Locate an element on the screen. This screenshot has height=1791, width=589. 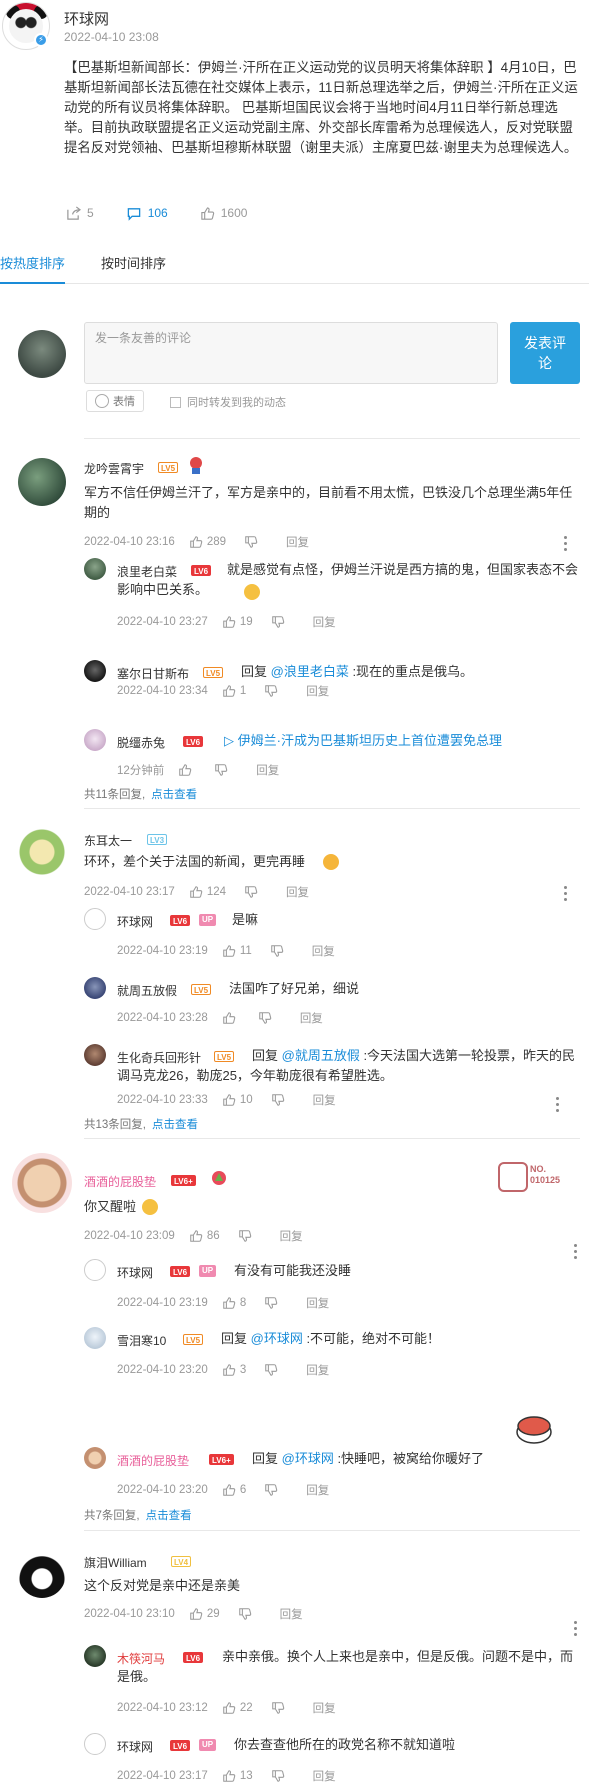
username: 东耳太一 is located at coordinates (108, 840).